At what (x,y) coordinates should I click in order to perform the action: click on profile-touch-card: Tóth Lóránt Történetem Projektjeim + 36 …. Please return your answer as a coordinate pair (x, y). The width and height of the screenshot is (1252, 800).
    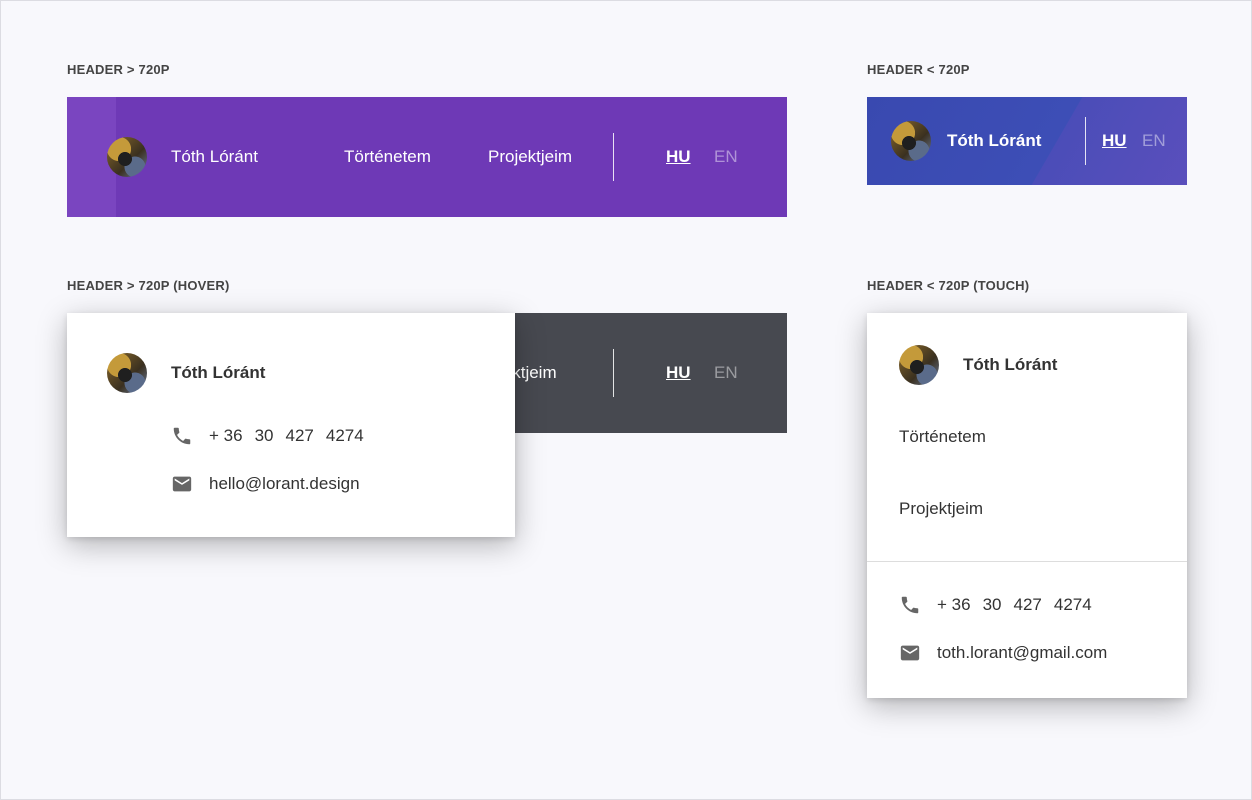
    Looking at the image, I should click on (1027, 505).